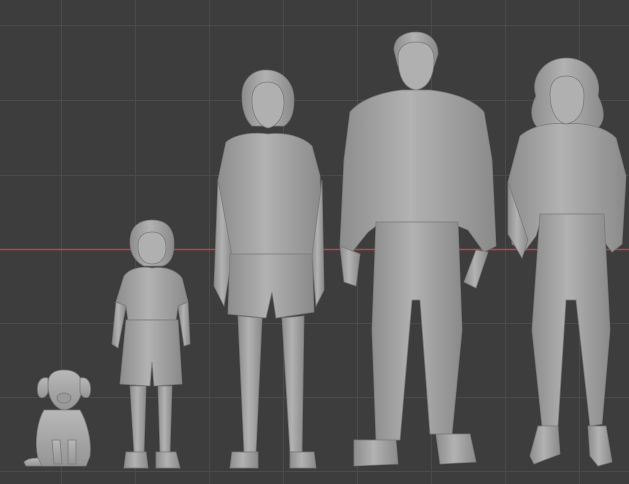 This screenshot has width=629, height=484. What do you see at coordinates (72, 452) in the screenshot?
I see `dog-front-leg-right` at bounding box center [72, 452].